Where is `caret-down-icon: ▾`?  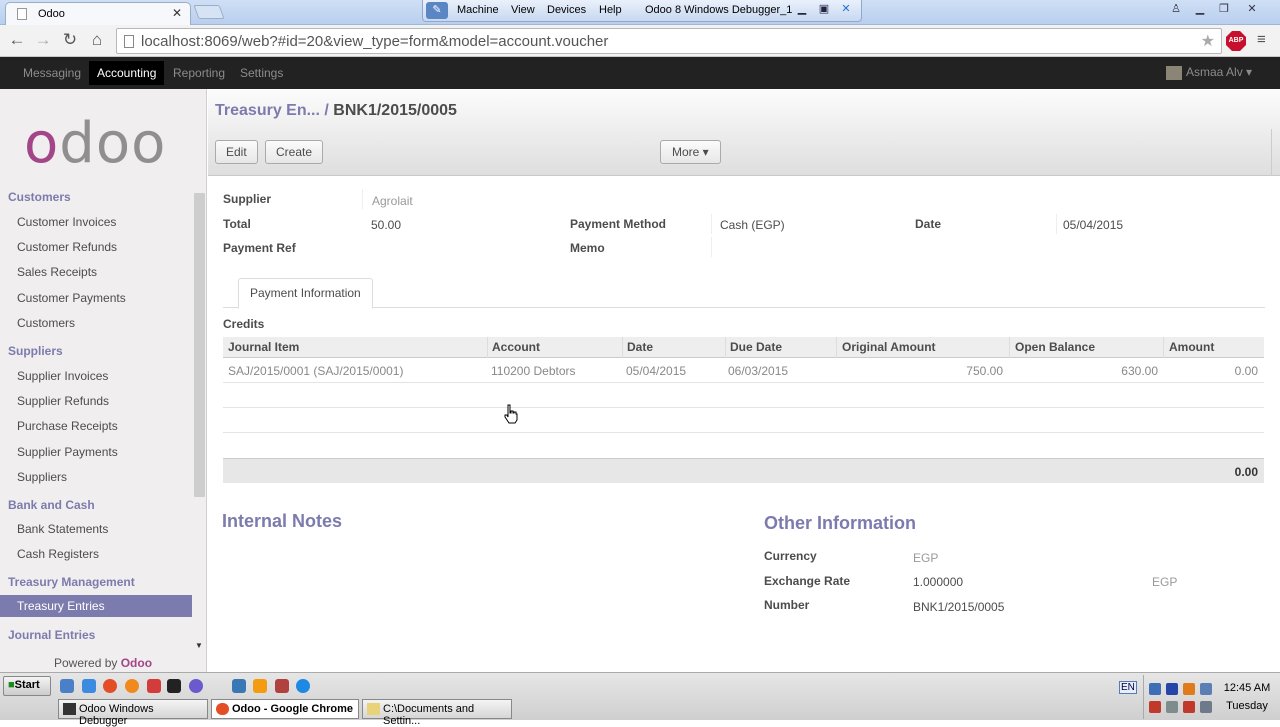
caret-down-icon: ▾ is located at coordinates (1249, 72).